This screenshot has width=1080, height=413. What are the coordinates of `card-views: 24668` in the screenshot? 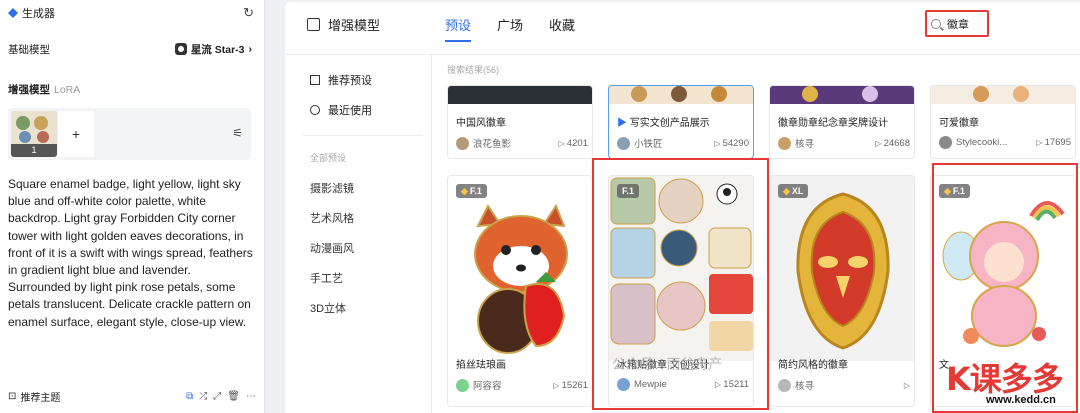 It's located at (892, 143).